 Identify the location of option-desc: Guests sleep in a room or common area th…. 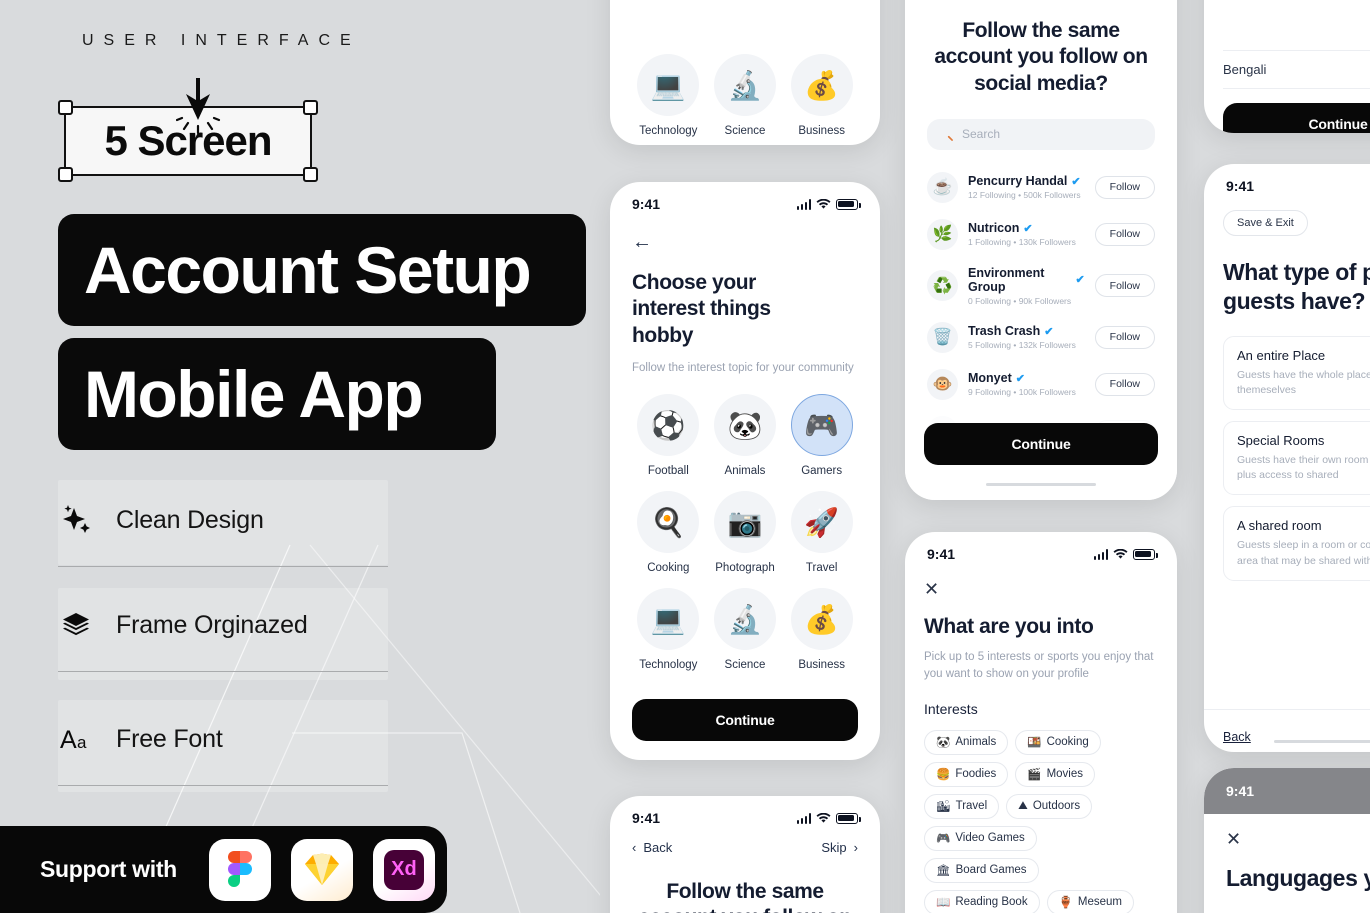
(1303, 553).